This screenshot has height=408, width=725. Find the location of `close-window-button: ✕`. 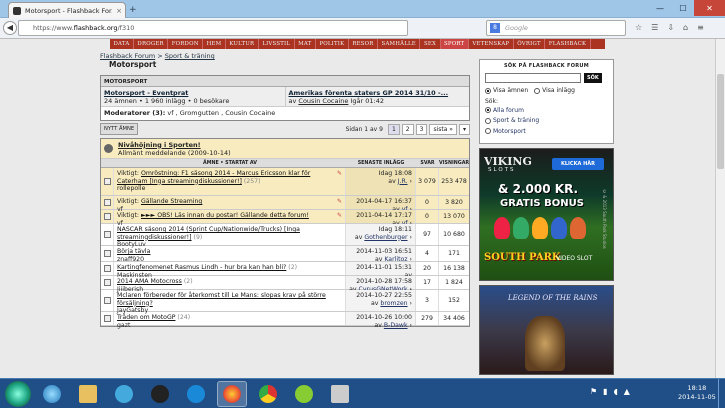

close-window-button: ✕ is located at coordinates (709, 8).